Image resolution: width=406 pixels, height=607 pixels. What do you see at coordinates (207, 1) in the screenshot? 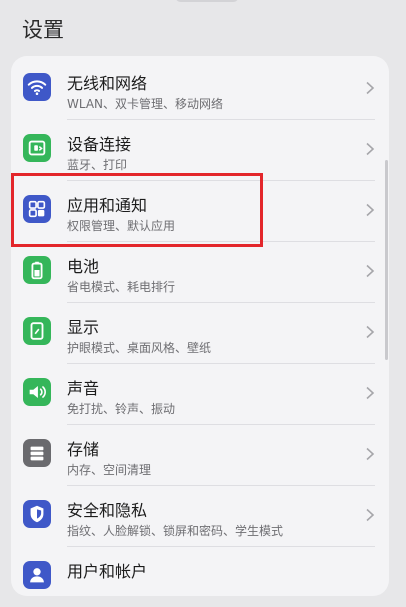
I see `status-bar-notch` at bounding box center [207, 1].